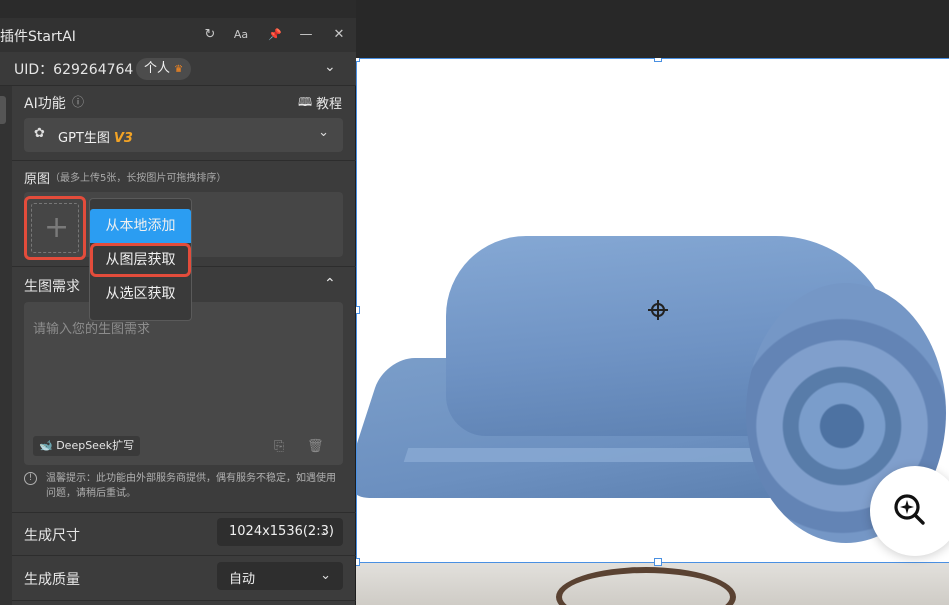 The image size is (949, 605). What do you see at coordinates (183, 135) in the screenshot?
I see `model-select: ✿ GPT生图 V3 ⌄` at bounding box center [183, 135].